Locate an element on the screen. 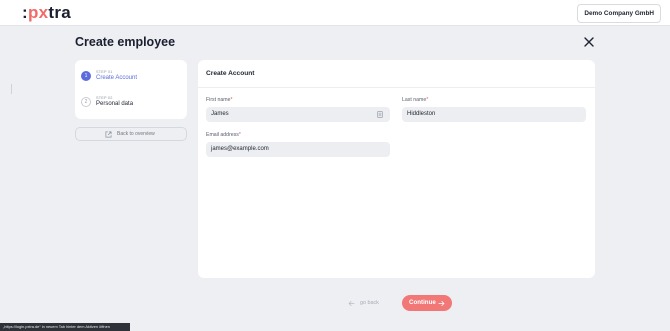 This screenshot has height=331, width=670. continue-label: Continue is located at coordinates (422, 302).